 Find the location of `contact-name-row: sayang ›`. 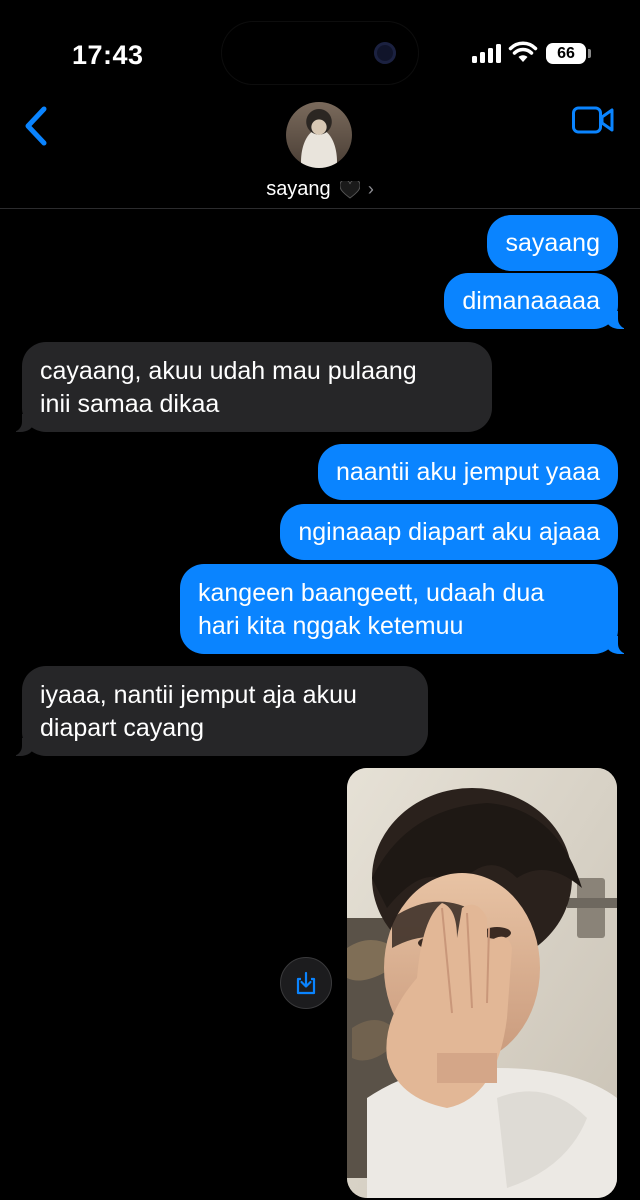

contact-name-row: sayang › is located at coordinates (320, 189).